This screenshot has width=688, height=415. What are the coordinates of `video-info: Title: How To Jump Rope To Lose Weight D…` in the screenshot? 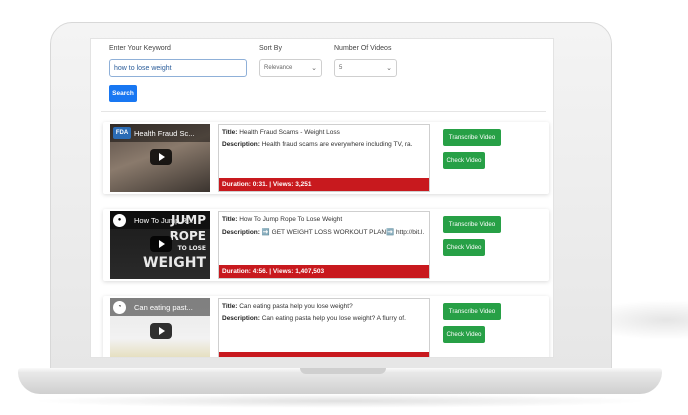 It's located at (324, 245).